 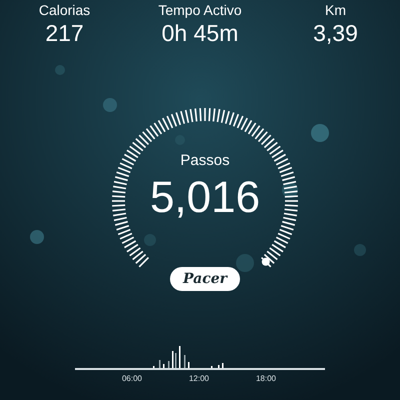 What do you see at coordinates (199, 378) in the screenshot?
I see `axis-label: 12:00` at bounding box center [199, 378].